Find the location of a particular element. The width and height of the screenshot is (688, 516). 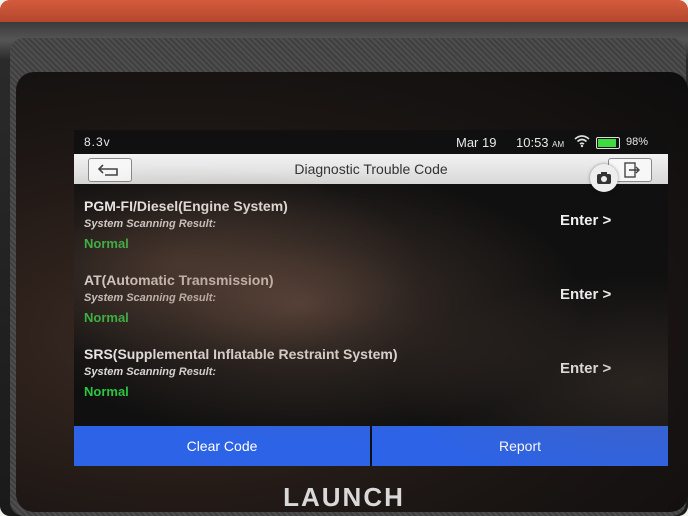

status-time: 10:53 AM is located at coordinates (540, 142).